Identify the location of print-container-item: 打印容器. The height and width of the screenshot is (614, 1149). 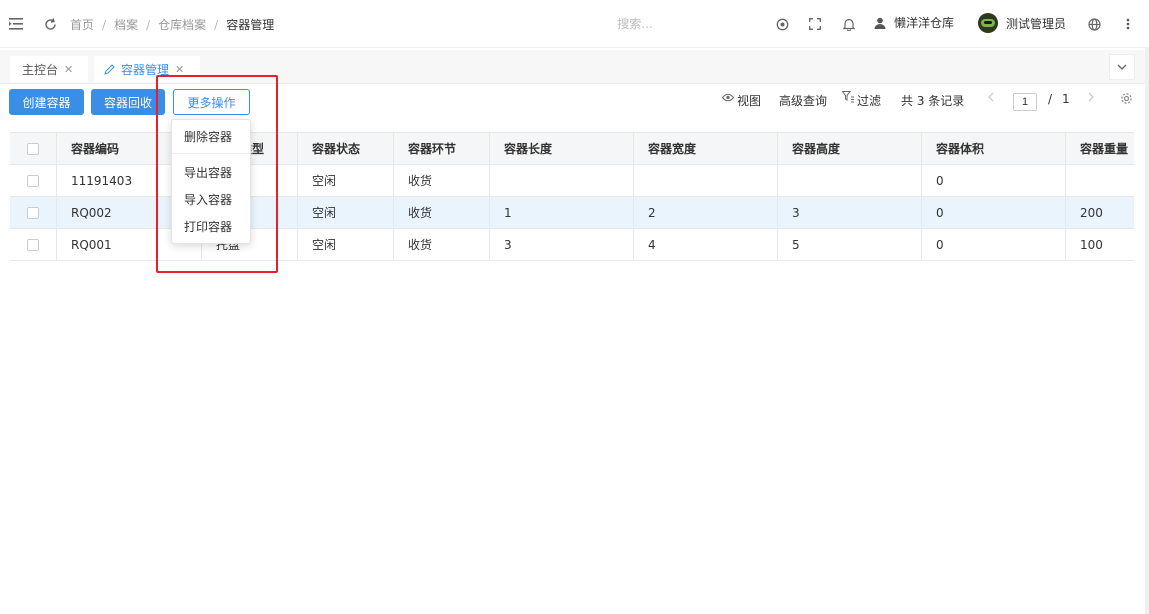
(211, 227).